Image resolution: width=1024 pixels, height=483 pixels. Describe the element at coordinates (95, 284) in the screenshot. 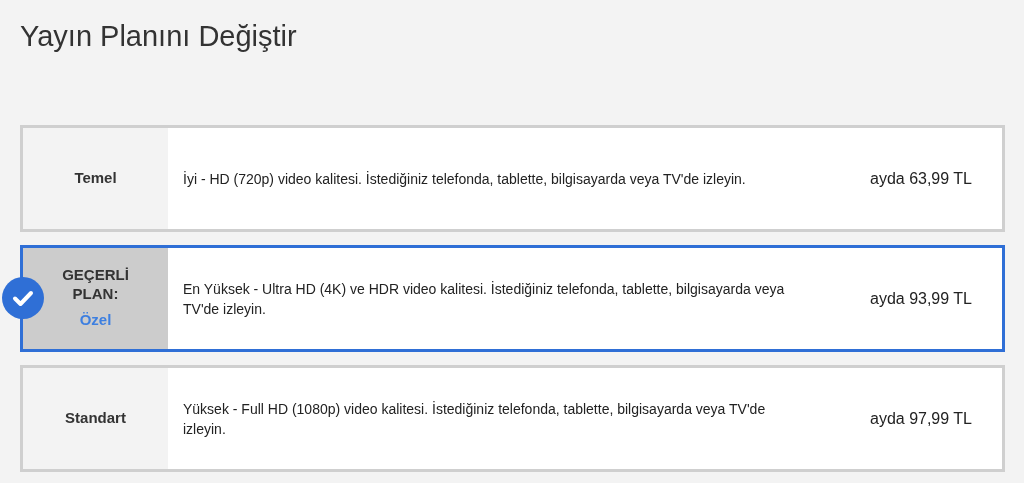

I see `current-plan-label: GEÇERLİ PLAN:` at that location.